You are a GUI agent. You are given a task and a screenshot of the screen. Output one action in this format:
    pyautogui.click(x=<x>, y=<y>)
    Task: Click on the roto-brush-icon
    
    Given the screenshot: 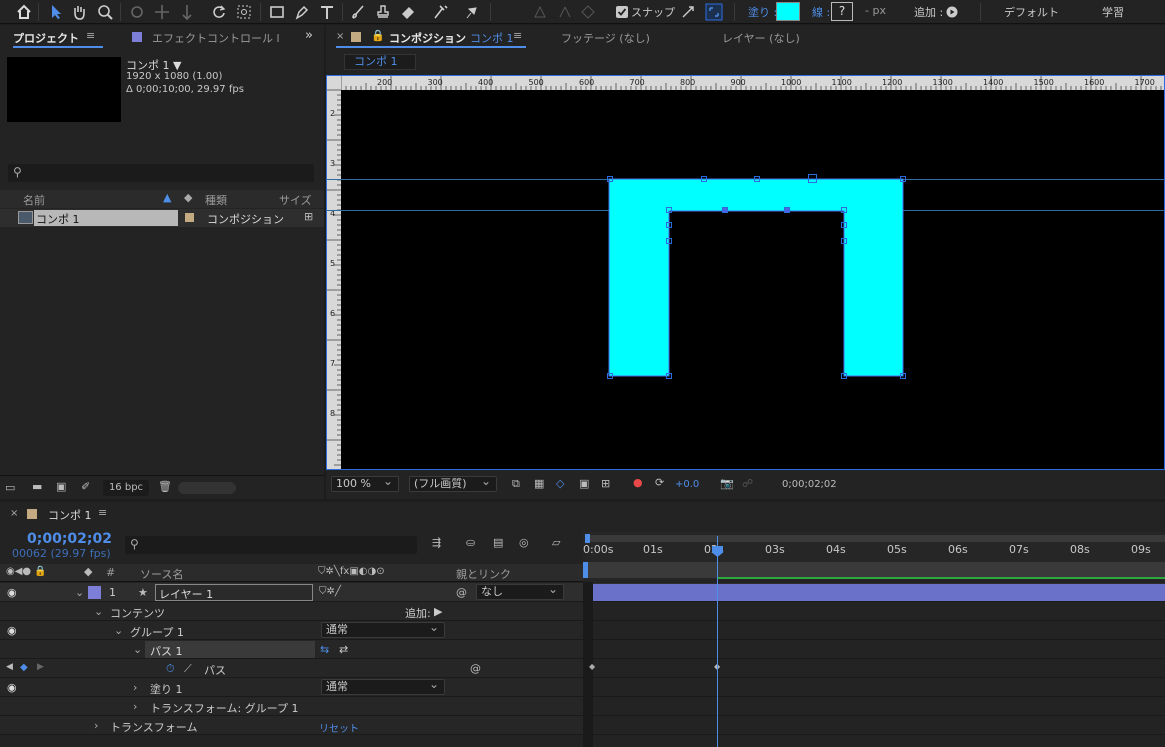 What is the action you would take?
    pyautogui.click(x=441, y=12)
    